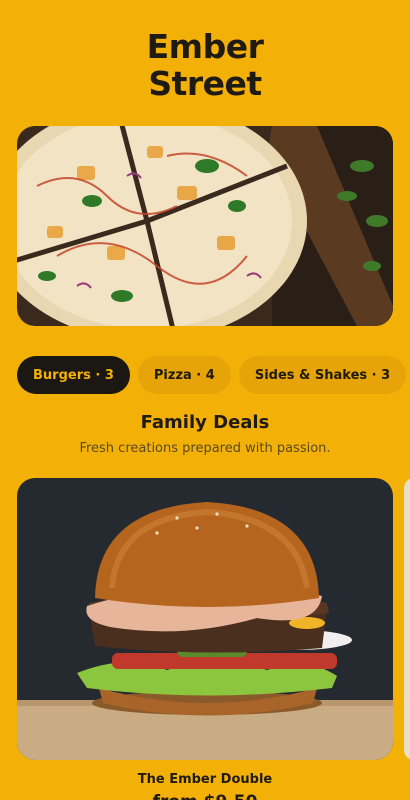  What do you see at coordinates (205, 796) in the screenshot?
I see `product-price: from $9.50` at bounding box center [205, 796].